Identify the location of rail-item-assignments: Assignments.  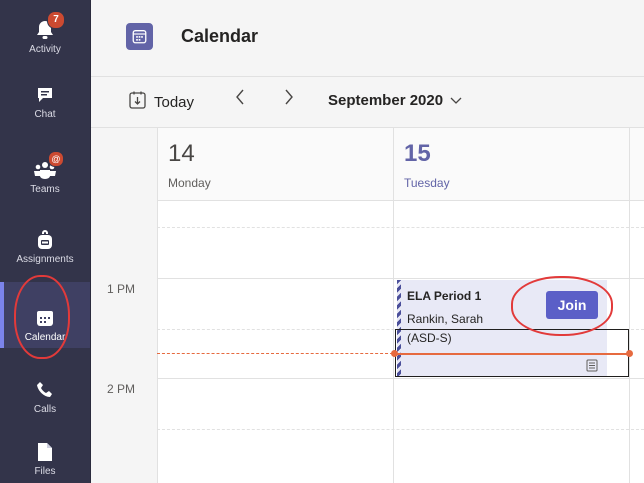
(45, 240).